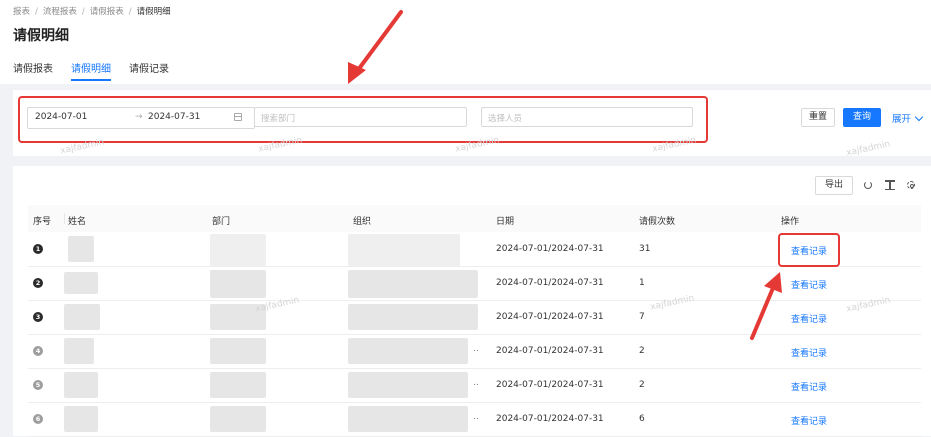 This screenshot has width=931, height=437. I want to click on breadcrumb-item-leave-reports: 请假报表, so click(107, 12).